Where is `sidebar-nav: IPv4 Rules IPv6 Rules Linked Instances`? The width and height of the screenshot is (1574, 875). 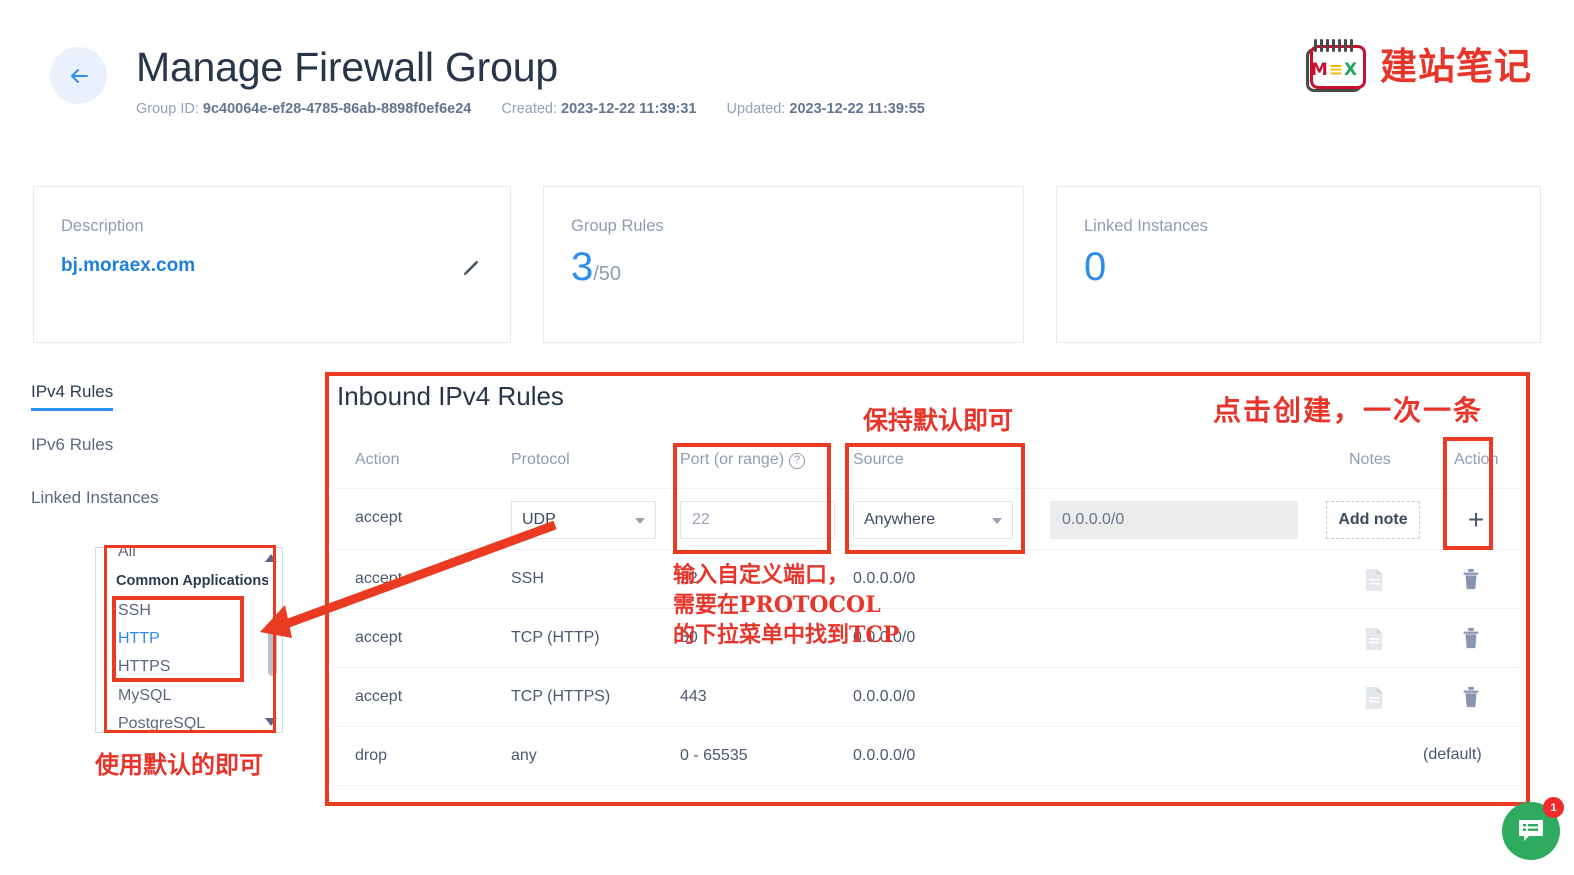 sidebar-nav: IPv4 Rules IPv6 Rules Linked Instances is located at coordinates (171, 461).